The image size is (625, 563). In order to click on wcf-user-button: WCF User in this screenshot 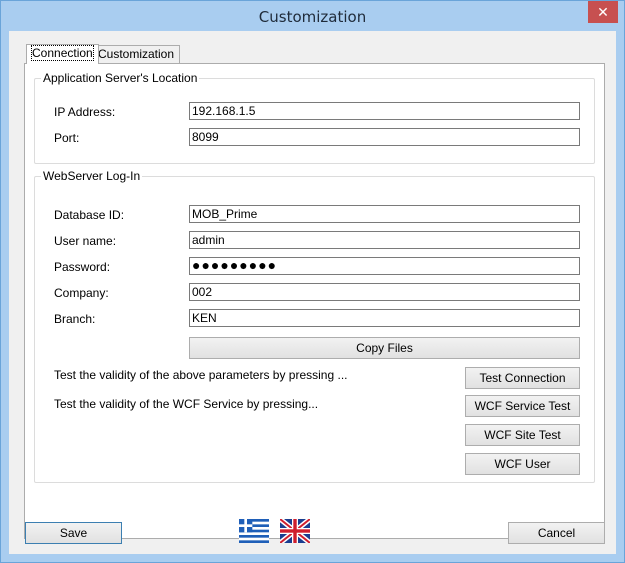, I will do `click(522, 464)`.